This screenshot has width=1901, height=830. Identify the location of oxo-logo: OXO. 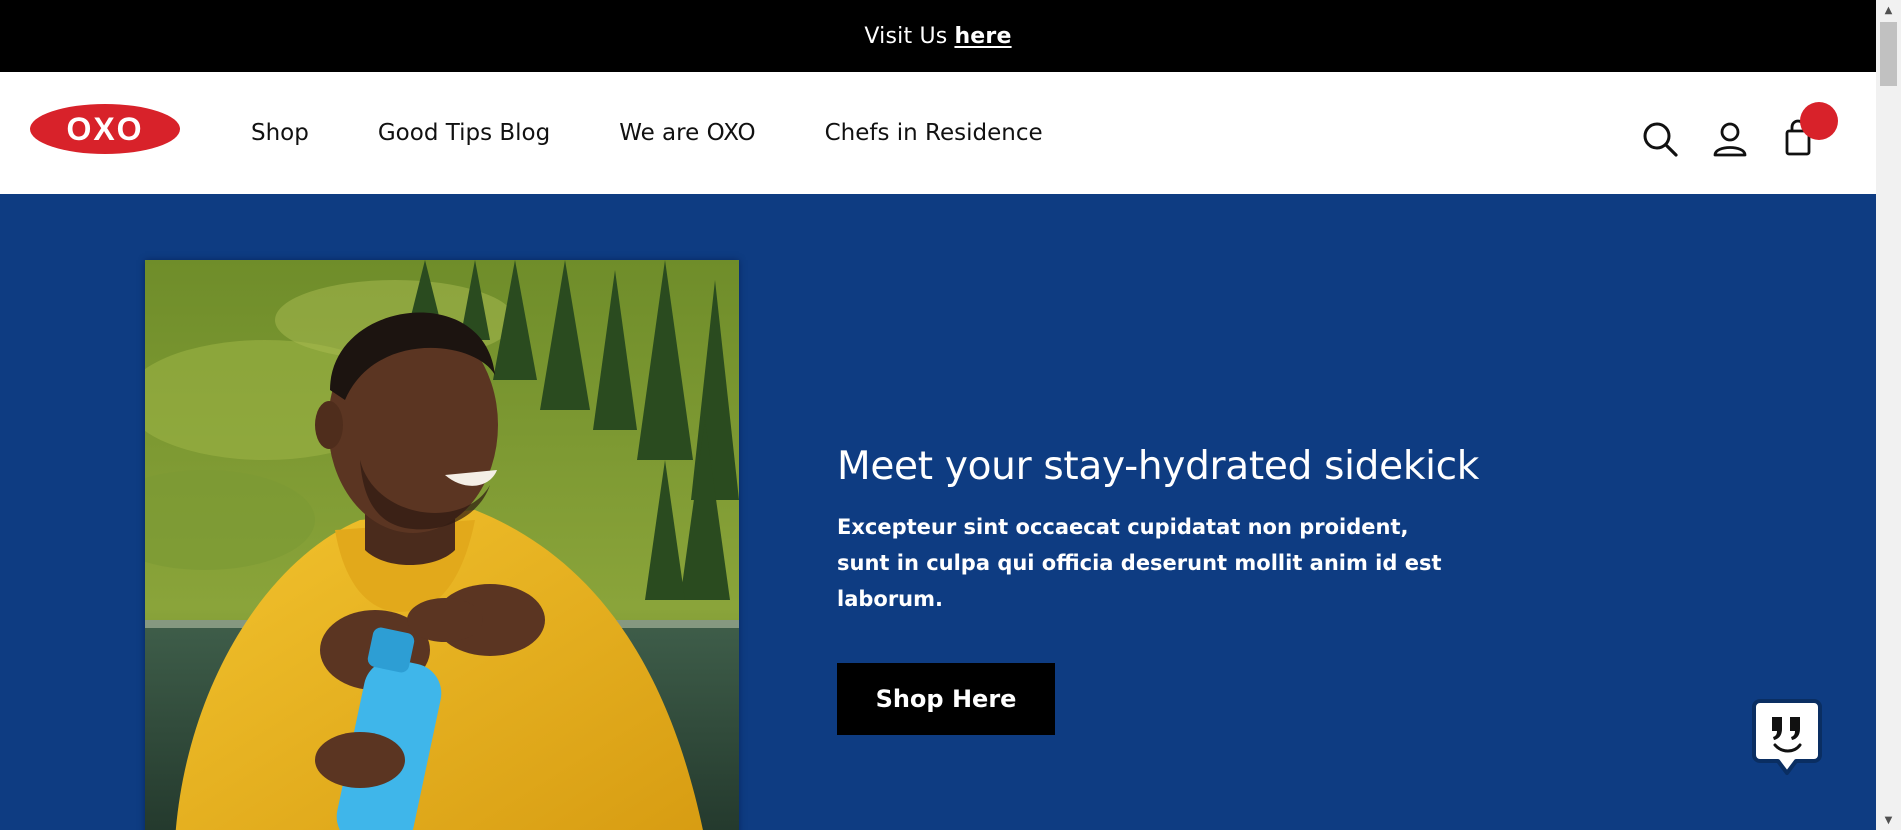
(105, 129).